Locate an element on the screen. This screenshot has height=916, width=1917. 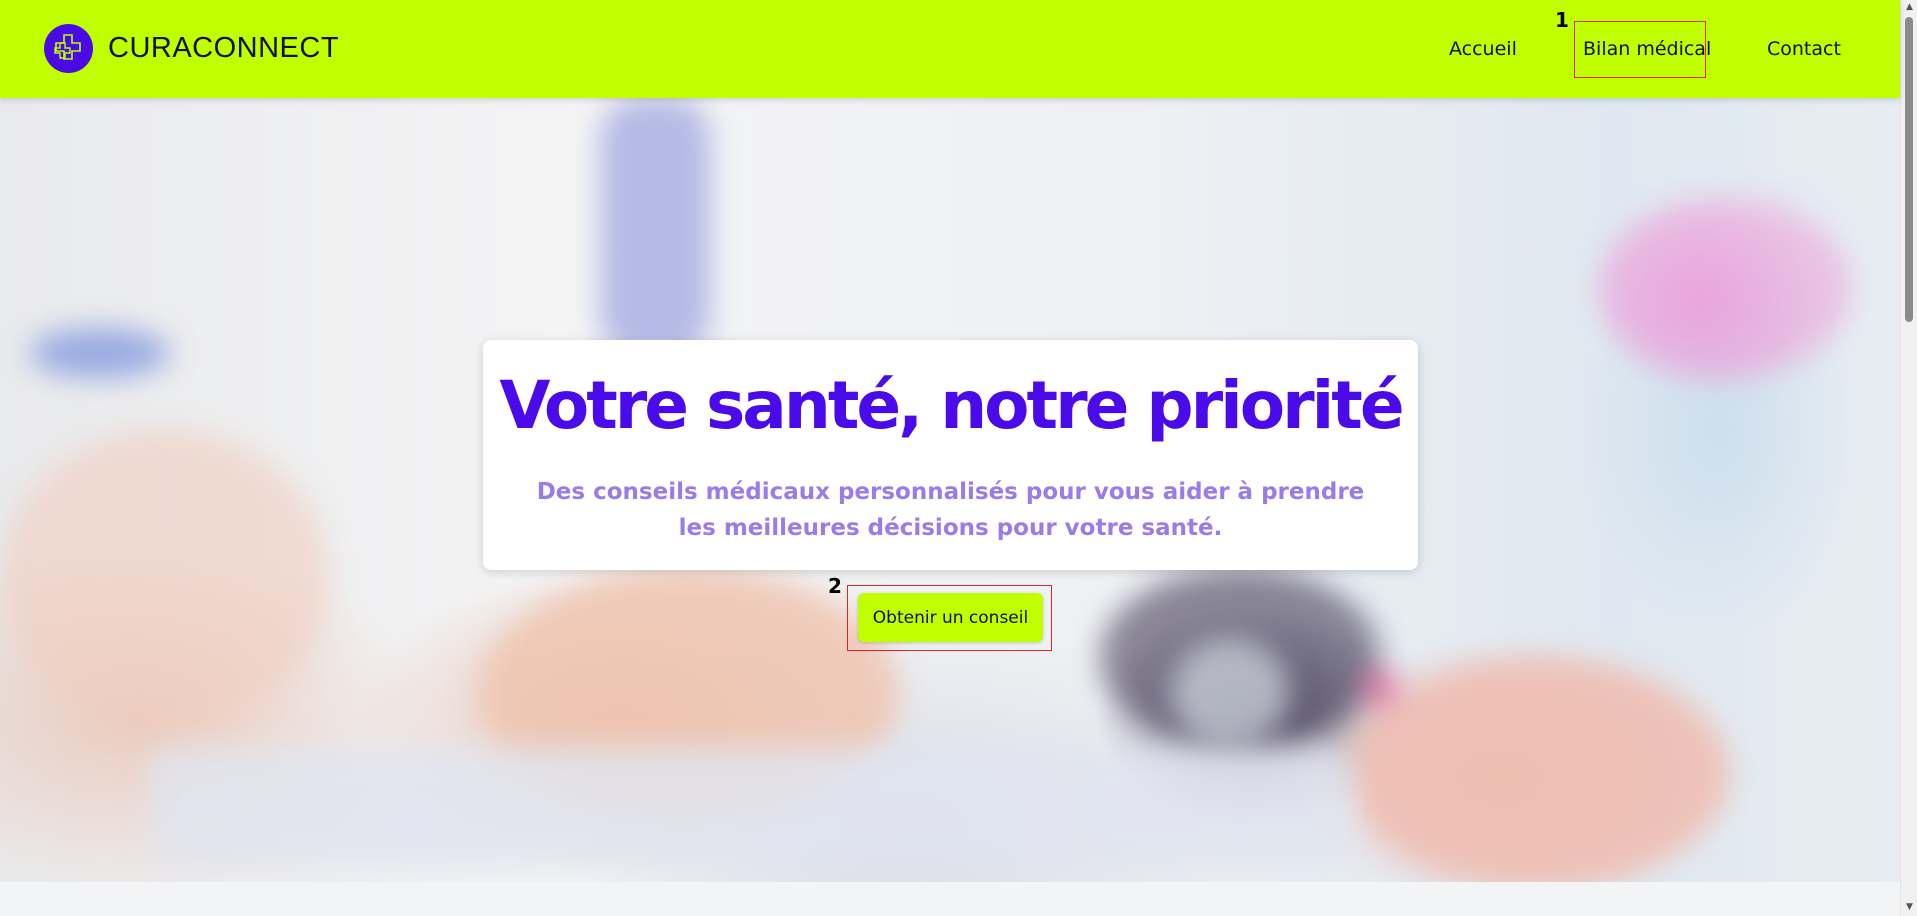
nav-link-accueil: Accueil is located at coordinates (1483, 49).